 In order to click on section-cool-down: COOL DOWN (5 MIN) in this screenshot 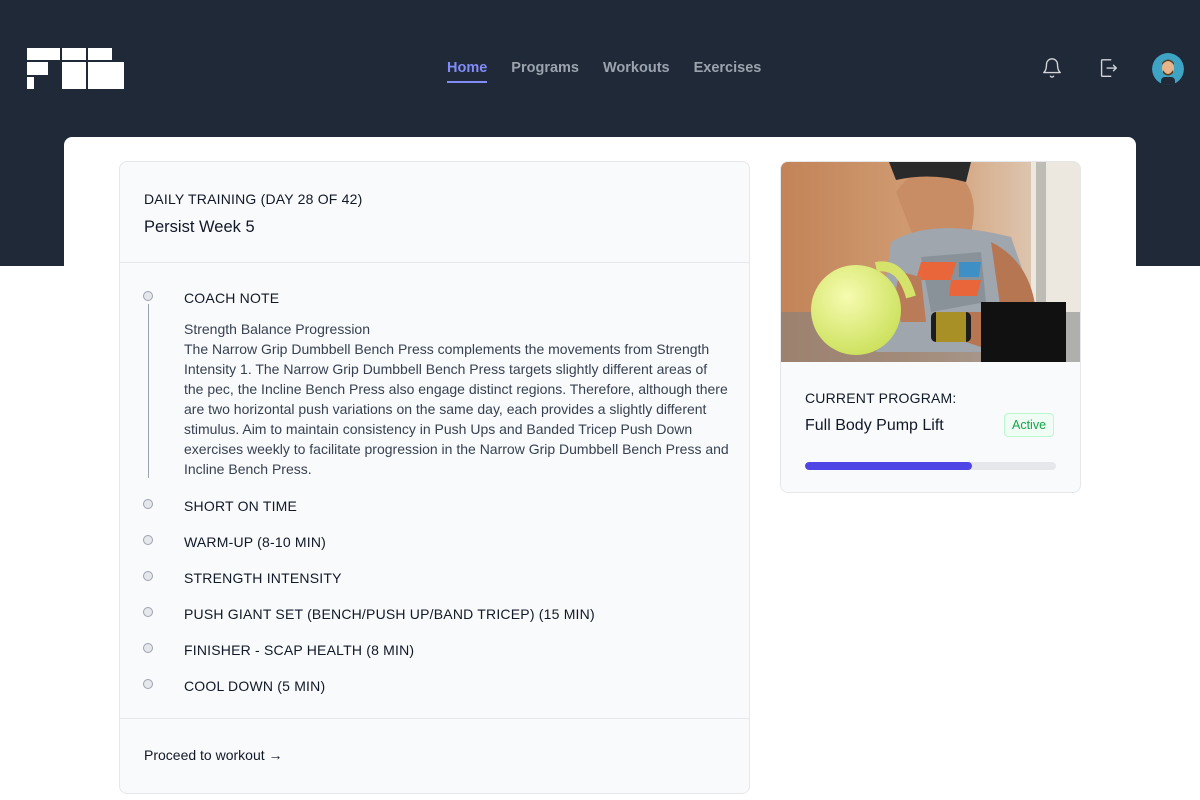, I will do `click(254, 686)`.